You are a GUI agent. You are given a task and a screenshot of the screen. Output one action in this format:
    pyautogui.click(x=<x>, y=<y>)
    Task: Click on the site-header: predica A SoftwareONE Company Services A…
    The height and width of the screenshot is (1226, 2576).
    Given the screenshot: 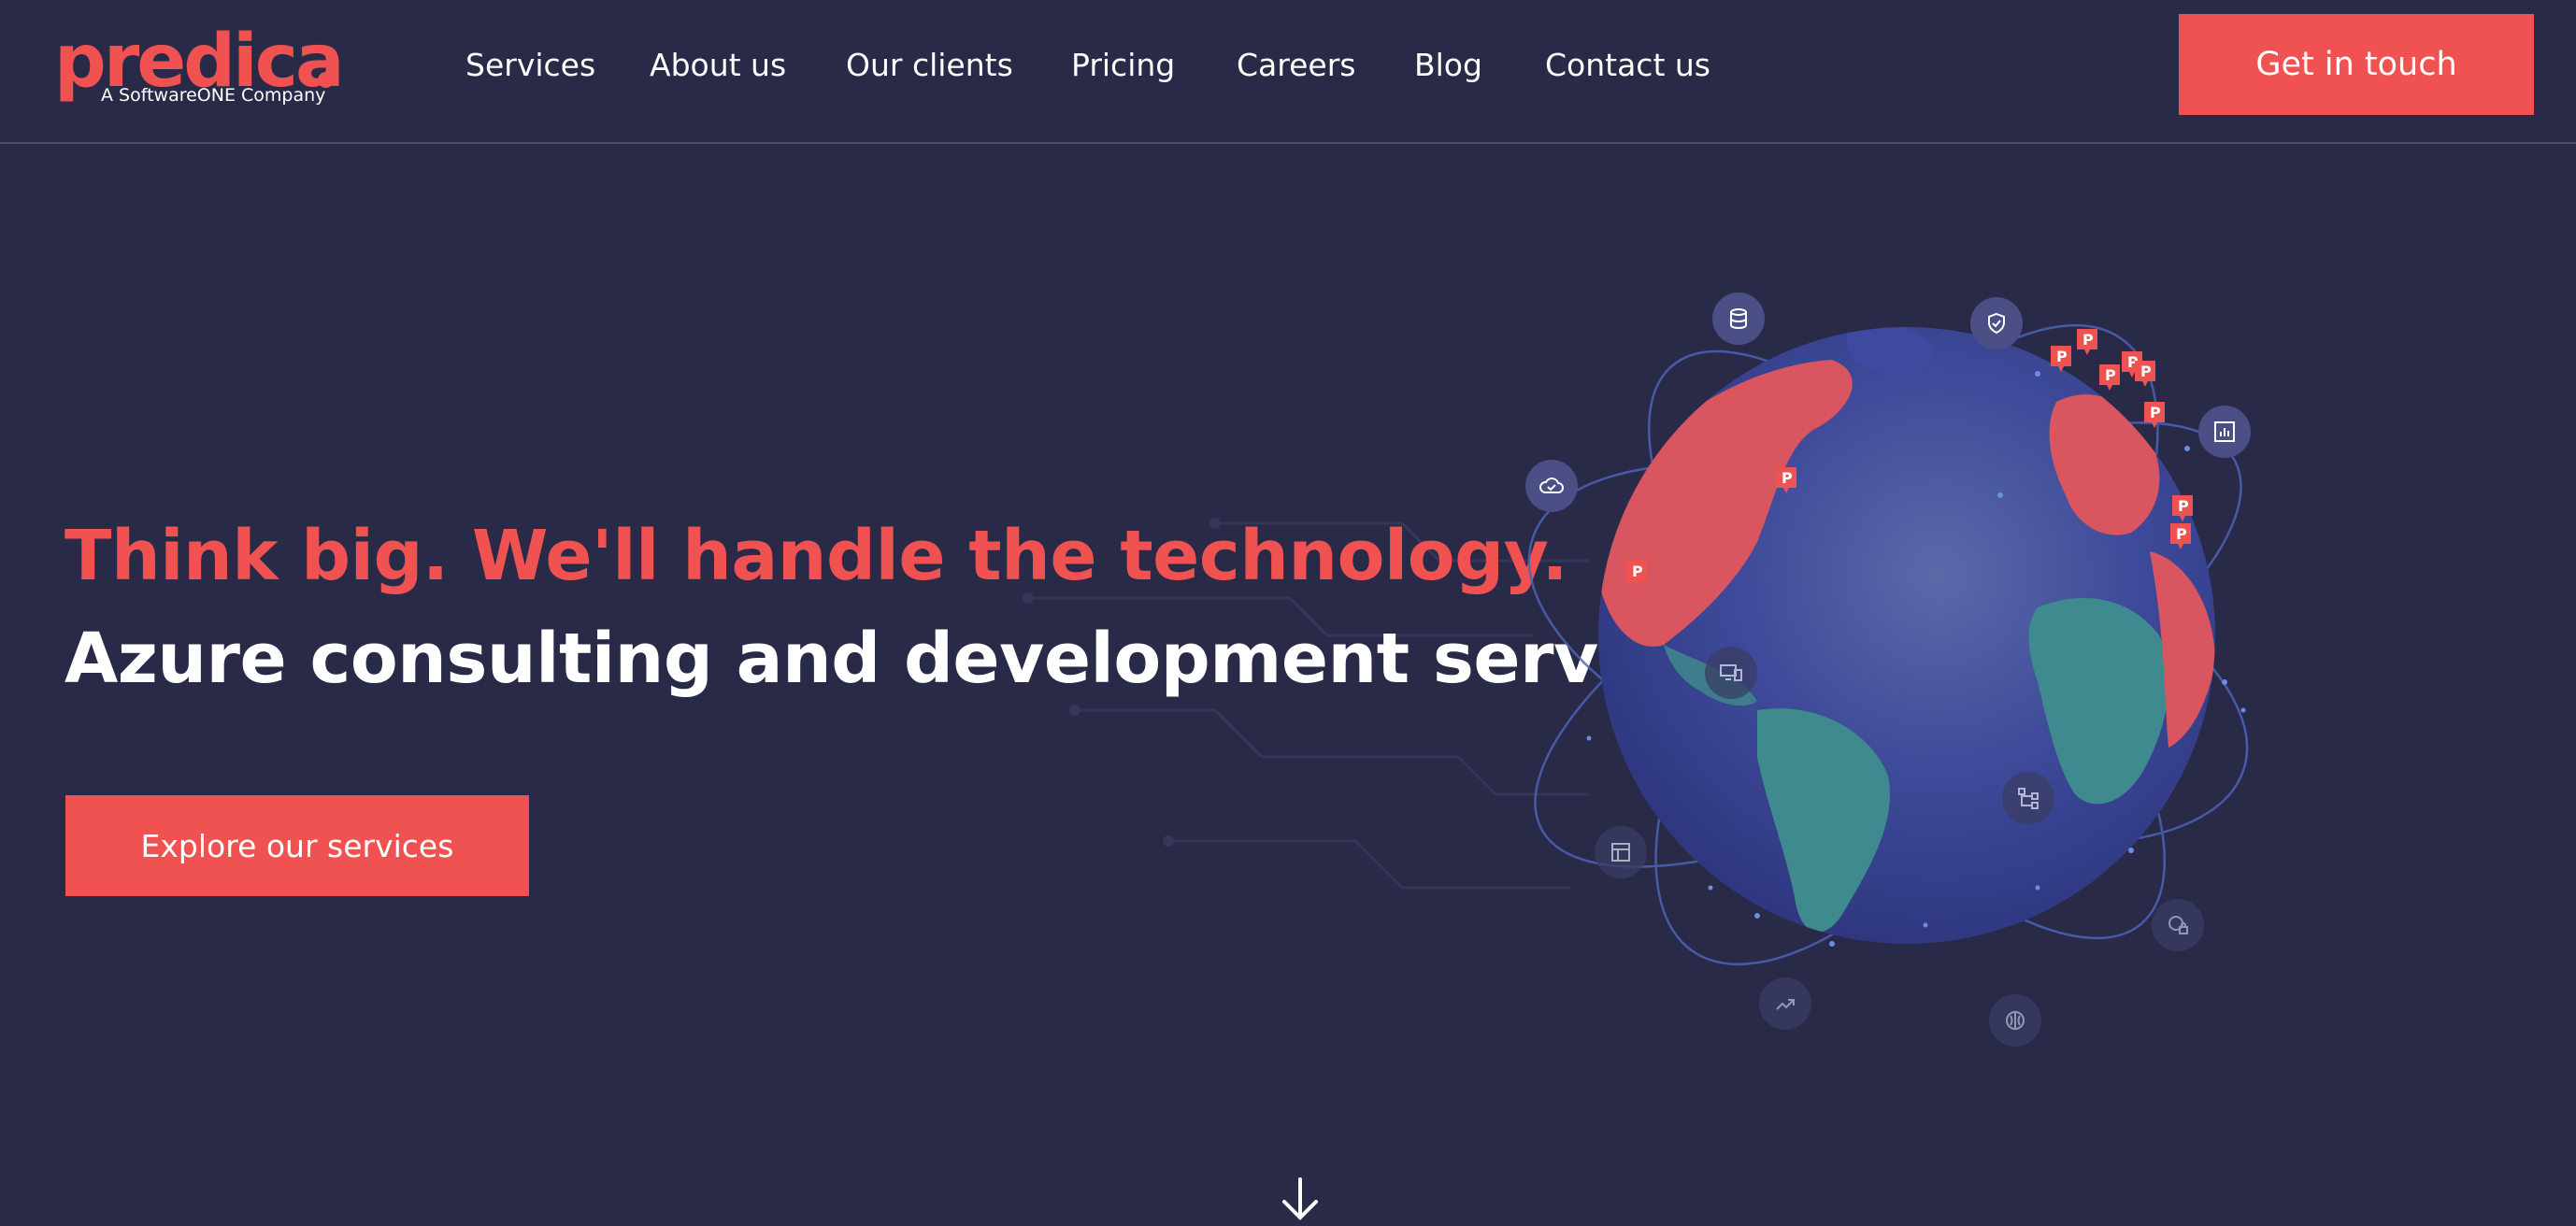 What is the action you would take?
    pyautogui.click(x=1288, y=72)
    